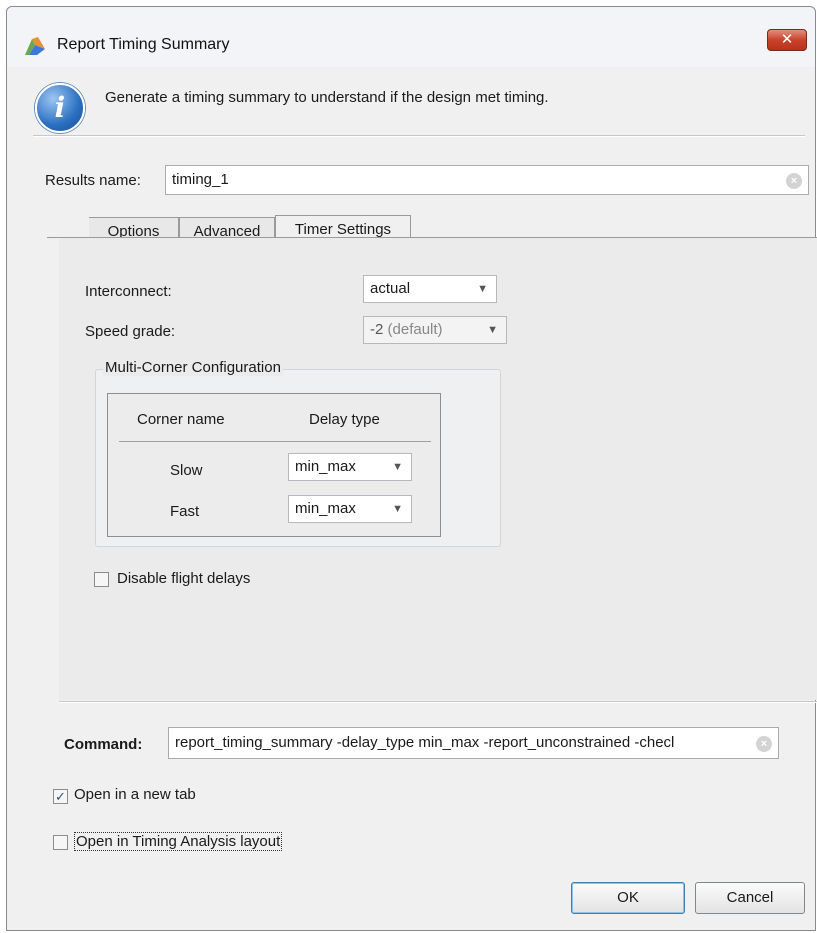  Describe the element at coordinates (628, 898) in the screenshot. I see `ok-button: OK` at that location.